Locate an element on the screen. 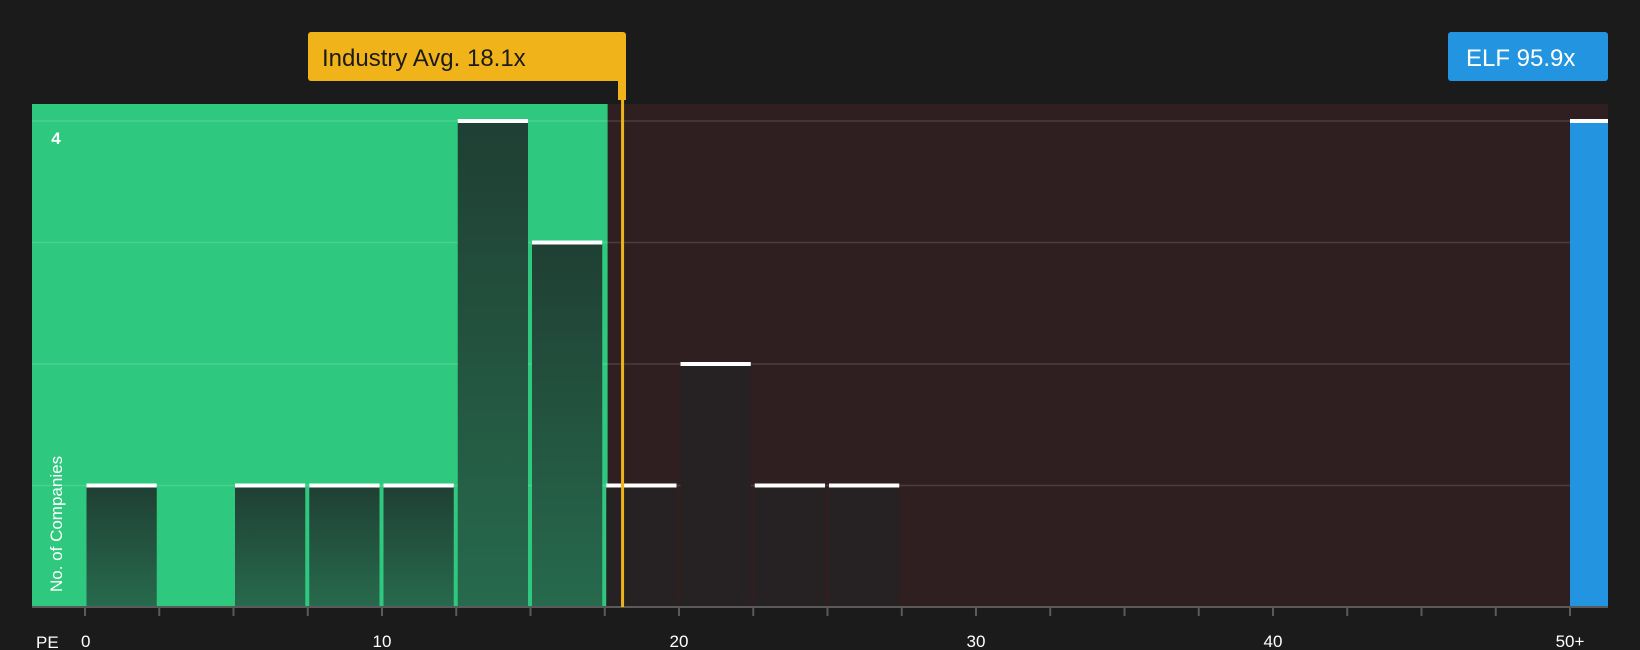  elf-bar is located at coordinates (1589, 364).